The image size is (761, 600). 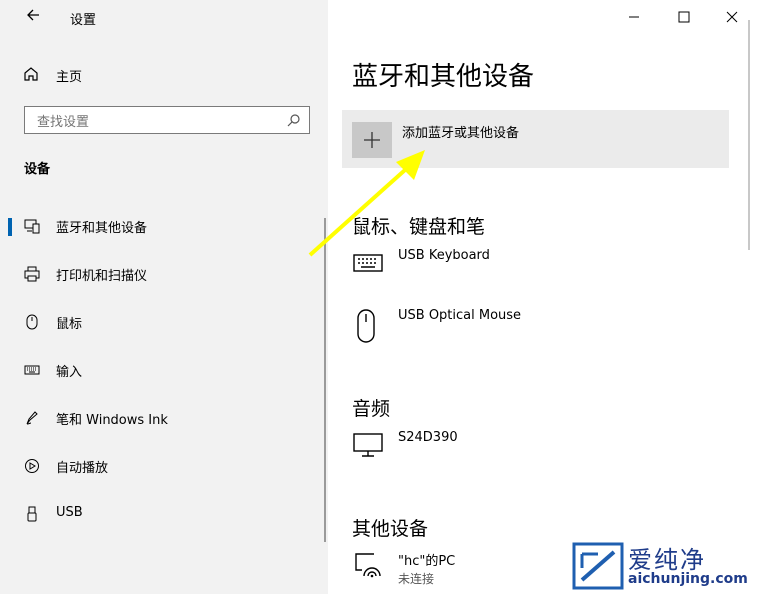 I want to click on autoplay-icon, so click(x=32, y=466).